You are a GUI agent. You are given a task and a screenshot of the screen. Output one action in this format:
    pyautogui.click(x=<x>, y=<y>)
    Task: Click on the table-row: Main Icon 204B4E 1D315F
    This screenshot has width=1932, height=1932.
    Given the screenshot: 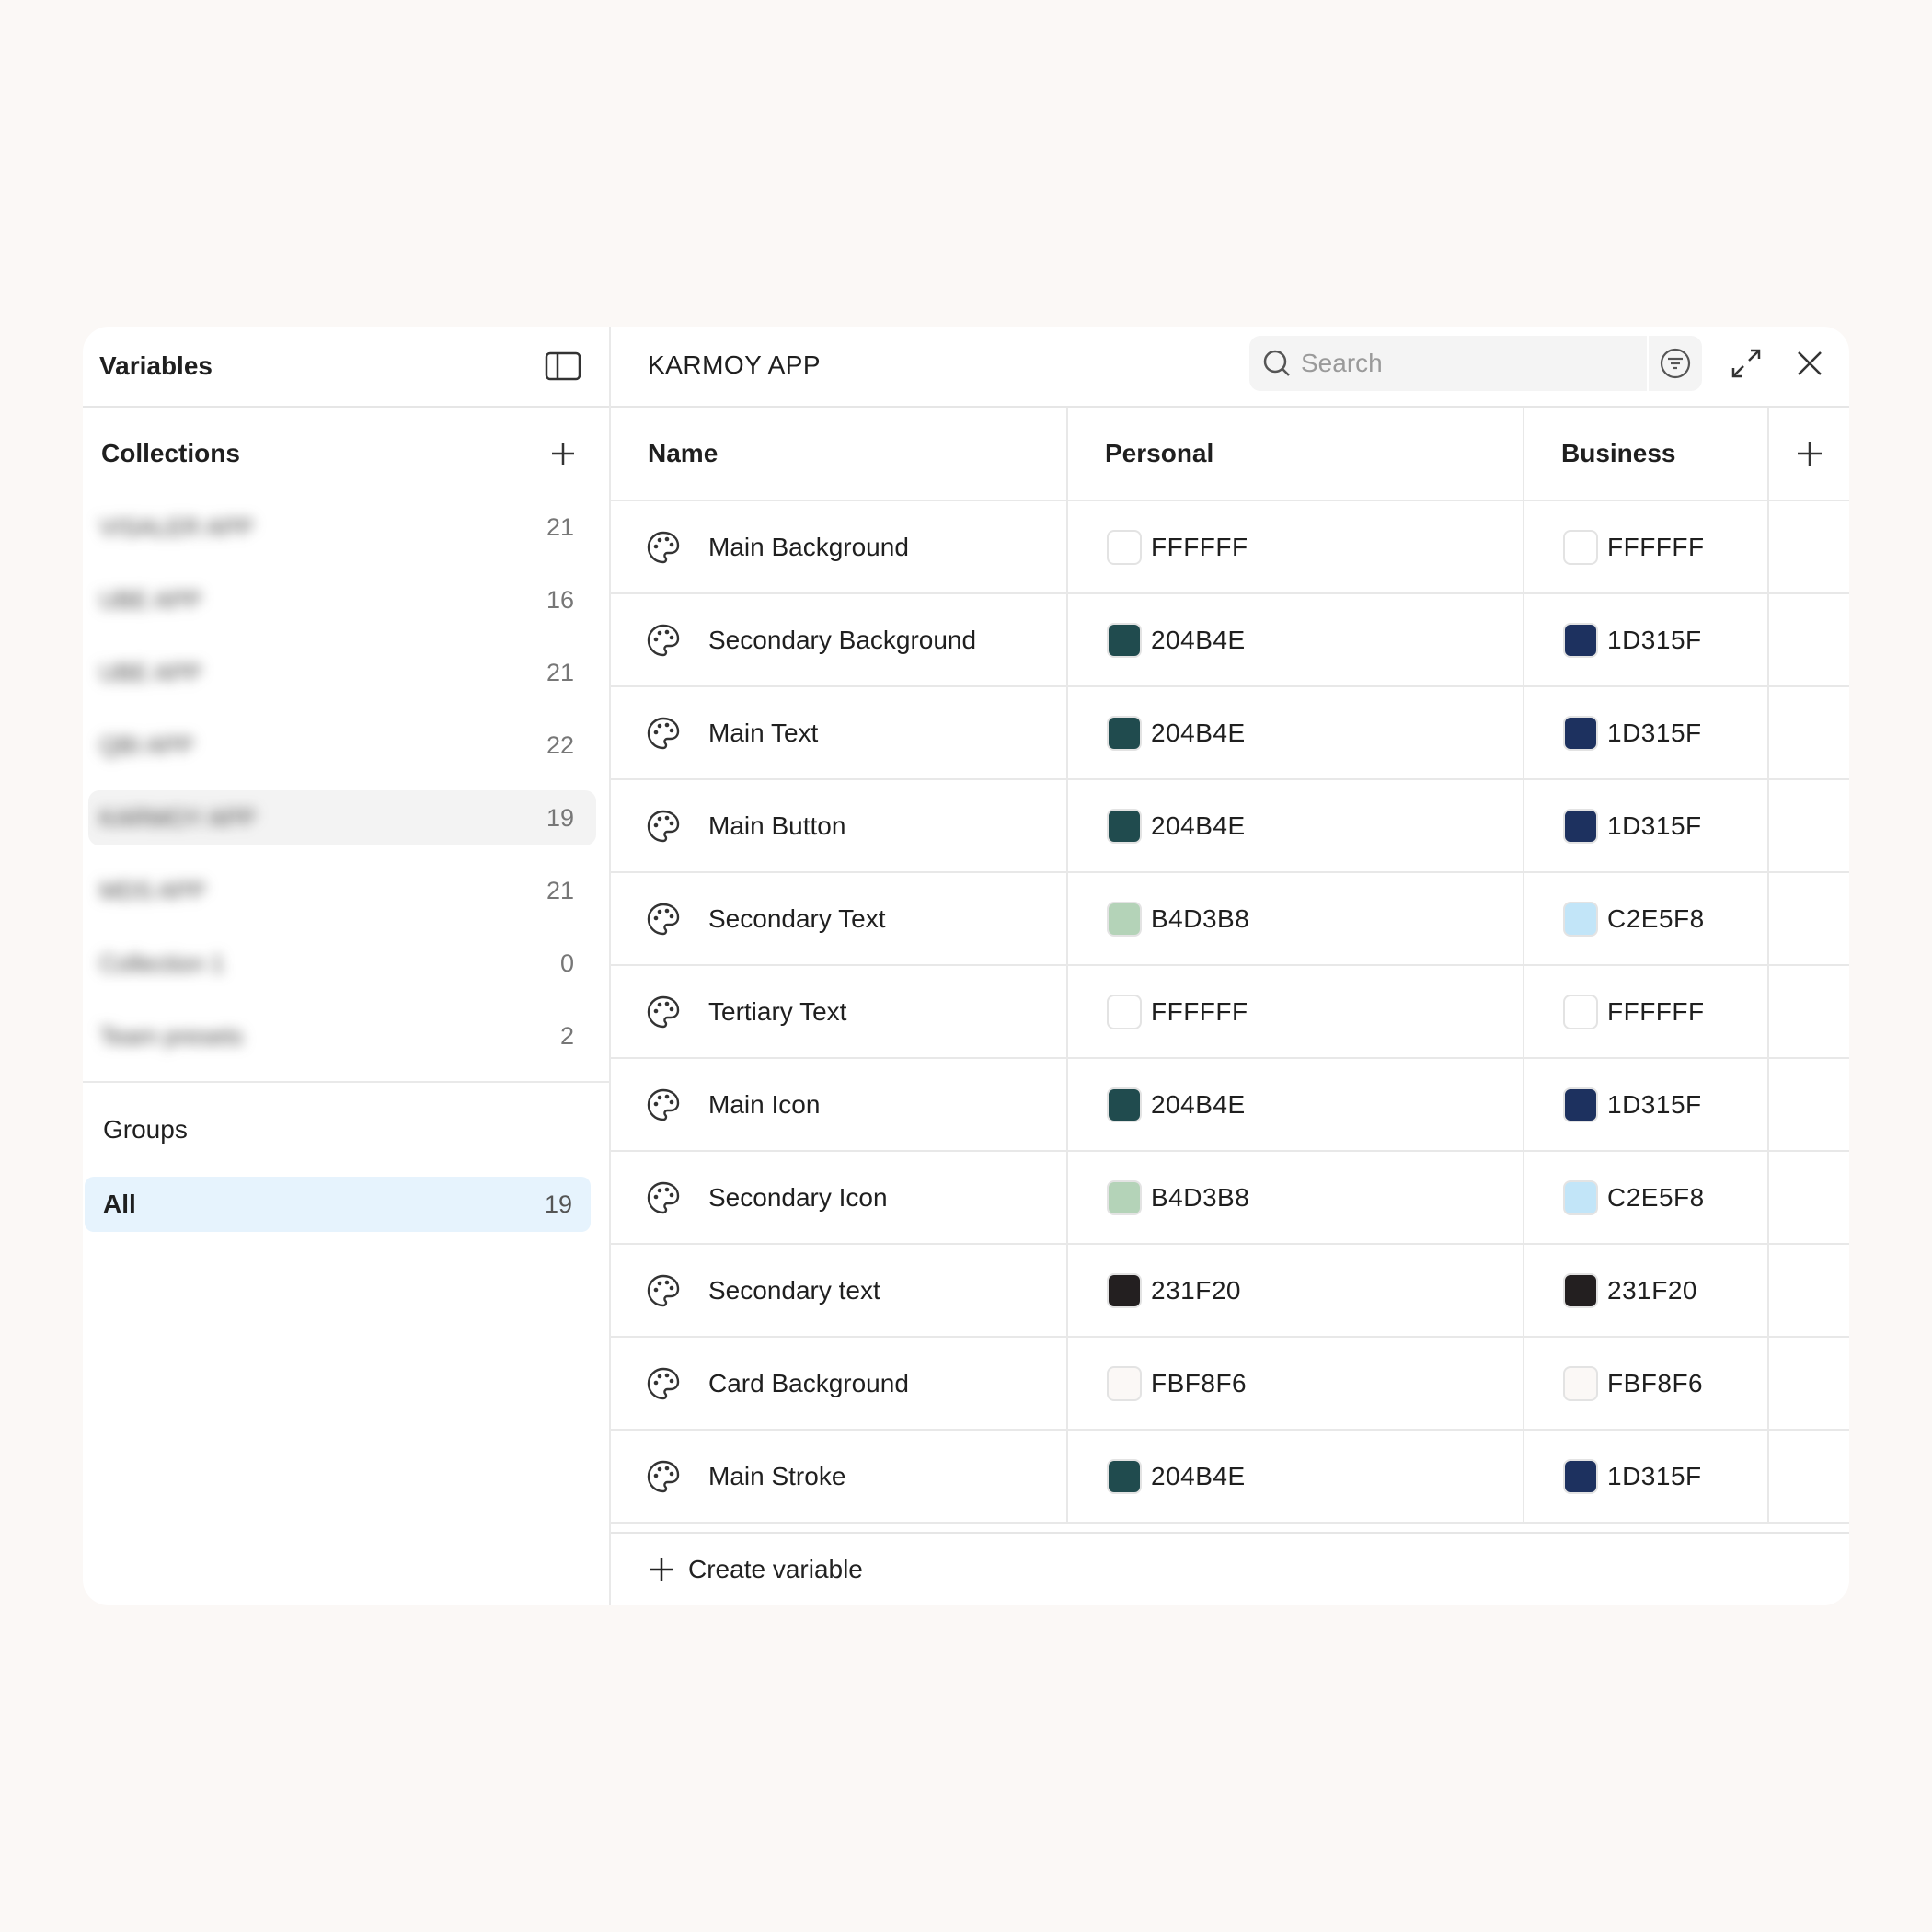 What is the action you would take?
    pyautogui.click(x=1230, y=1105)
    